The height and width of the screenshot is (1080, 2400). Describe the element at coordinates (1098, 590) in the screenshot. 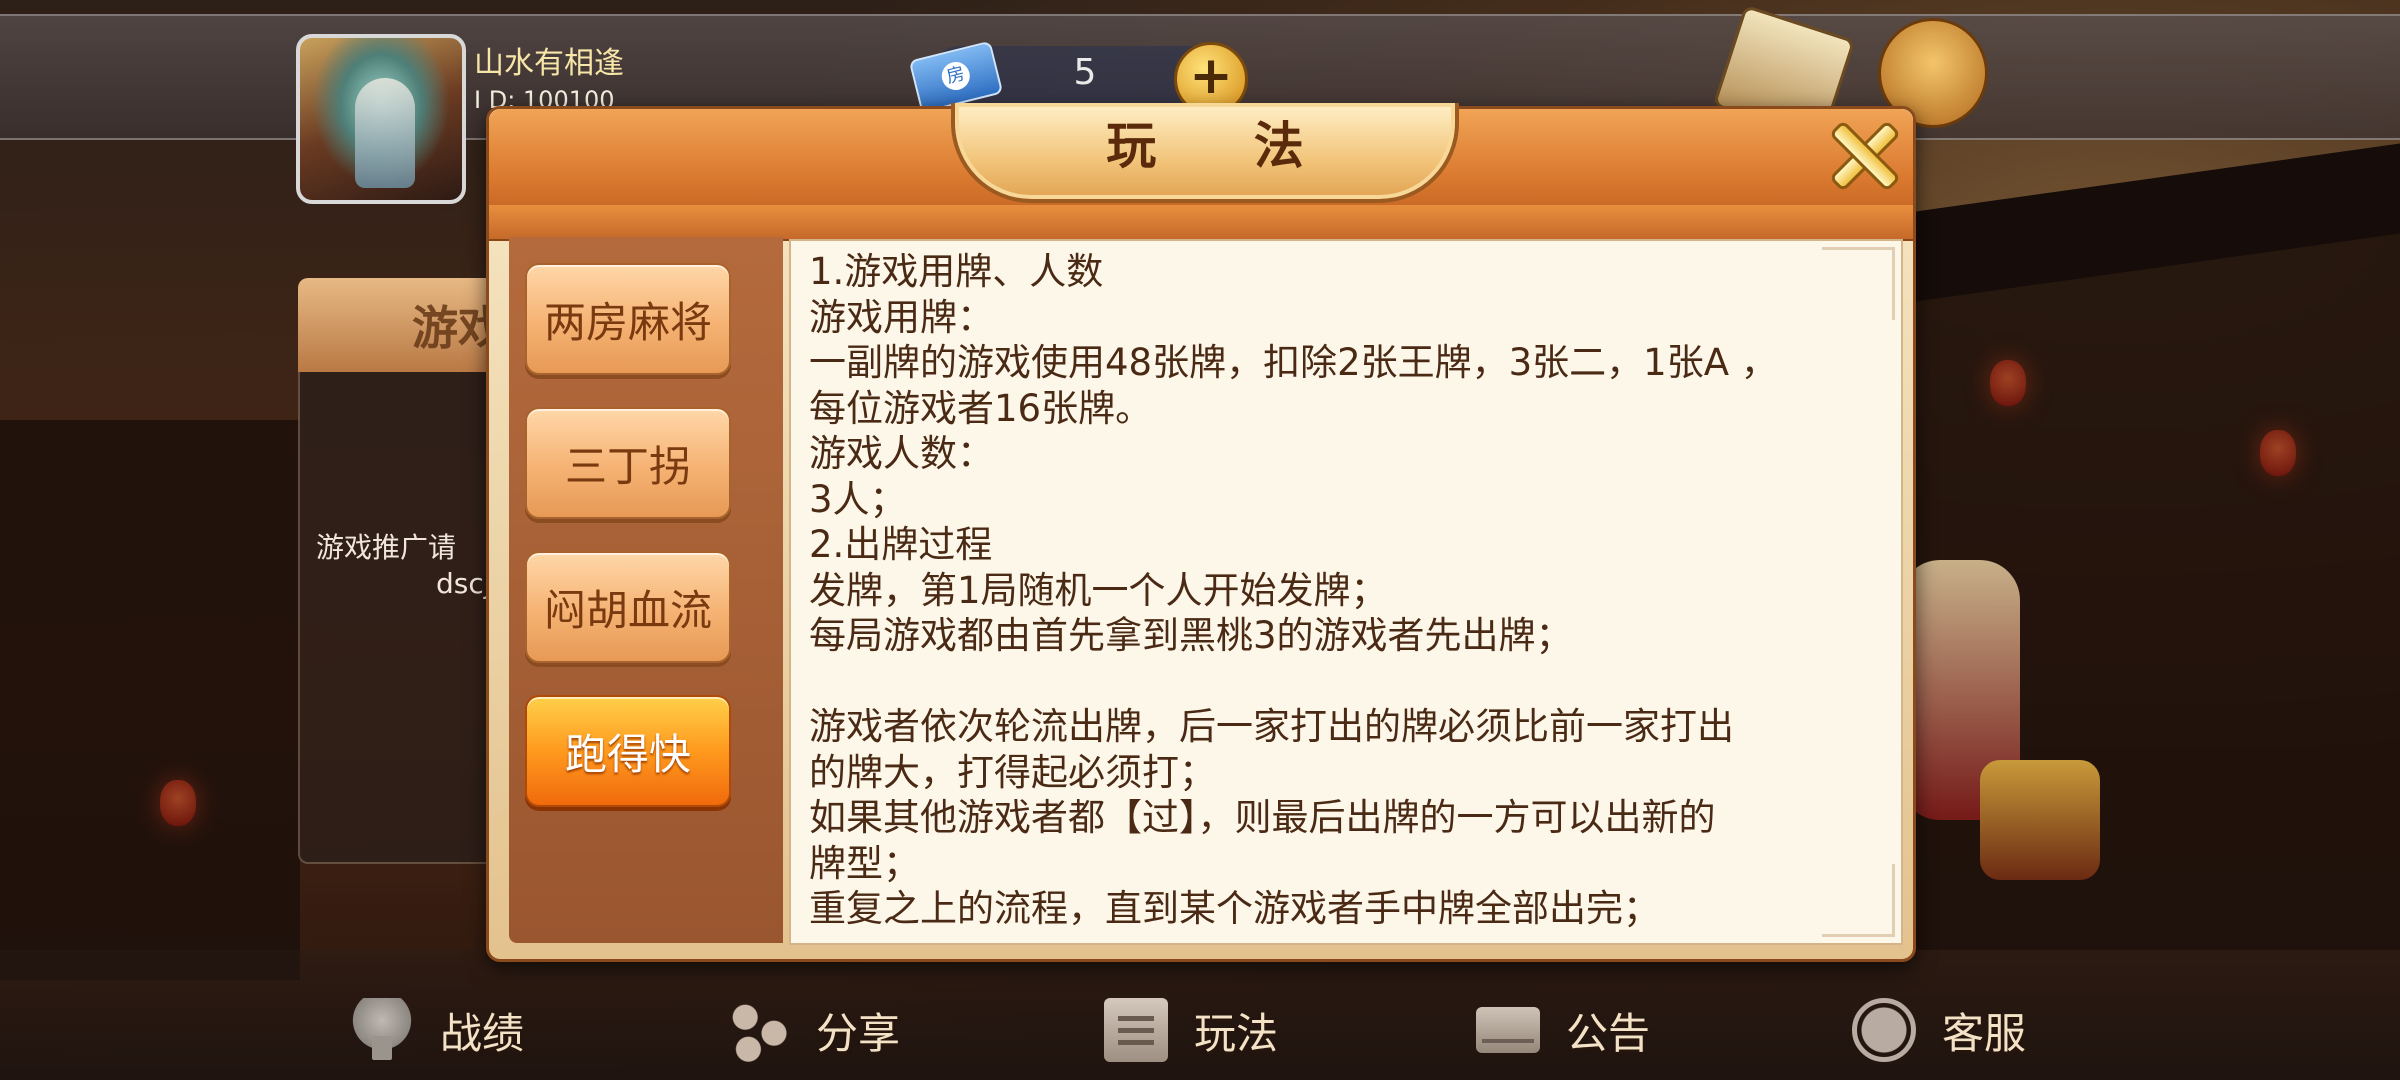

I see `rules-line: 发牌，第1局随机一个人开始发牌；` at that location.